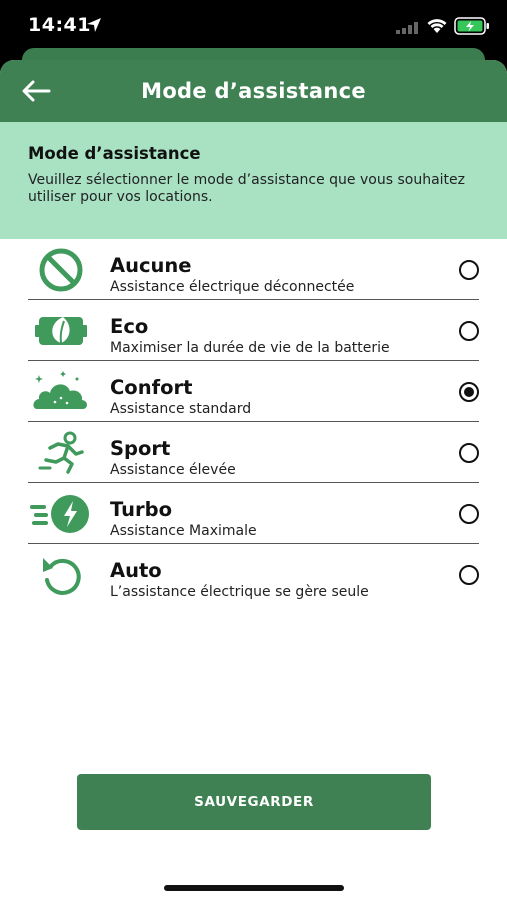  Describe the element at coordinates (254, 888) in the screenshot. I see `home-indicator` at that location.